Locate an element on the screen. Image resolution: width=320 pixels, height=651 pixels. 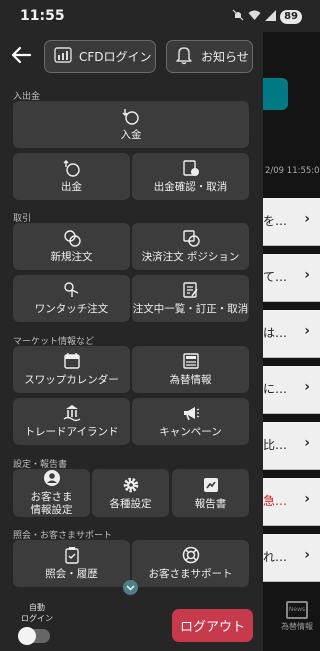
auto-login-label: 自動 ログイン is located at coordinates (37, 613).